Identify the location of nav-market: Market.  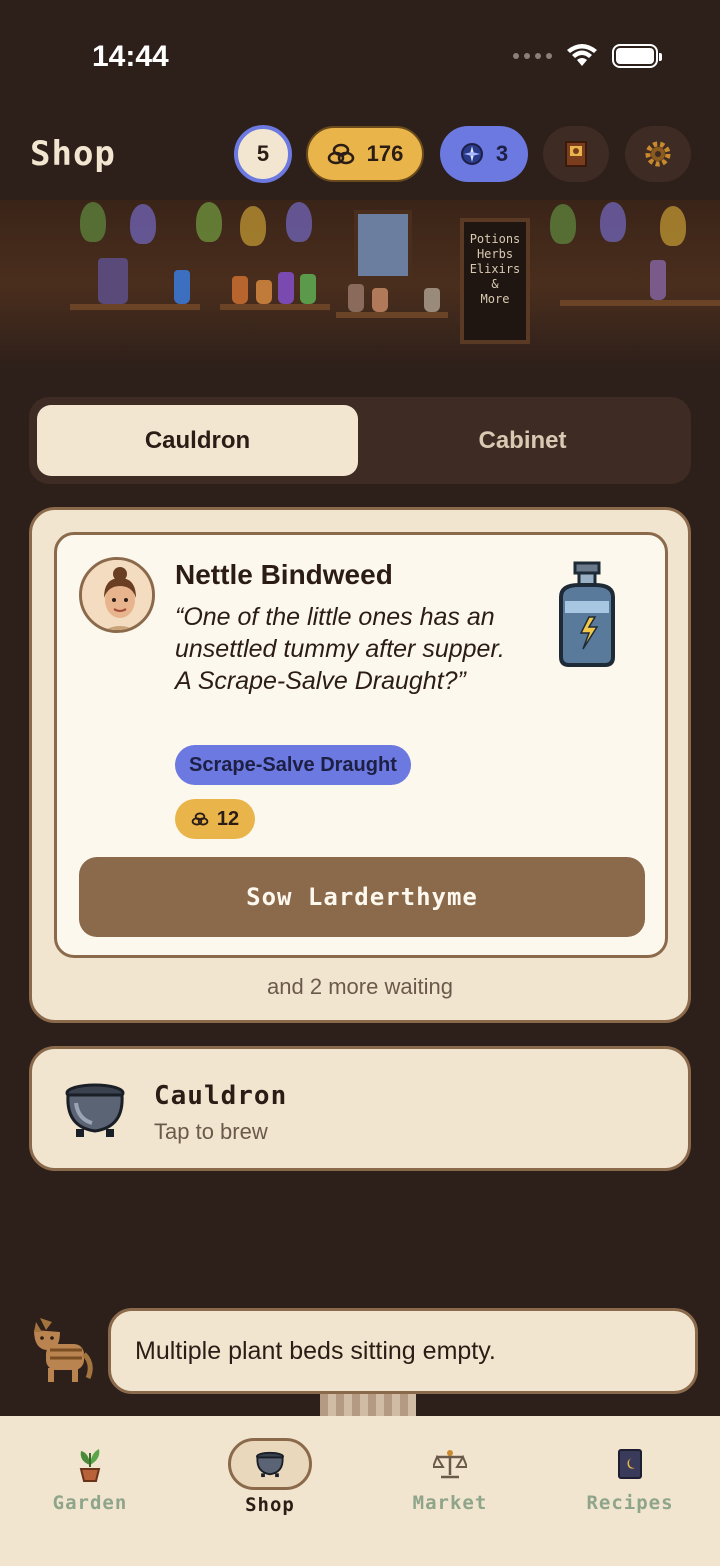
(450, 1476).